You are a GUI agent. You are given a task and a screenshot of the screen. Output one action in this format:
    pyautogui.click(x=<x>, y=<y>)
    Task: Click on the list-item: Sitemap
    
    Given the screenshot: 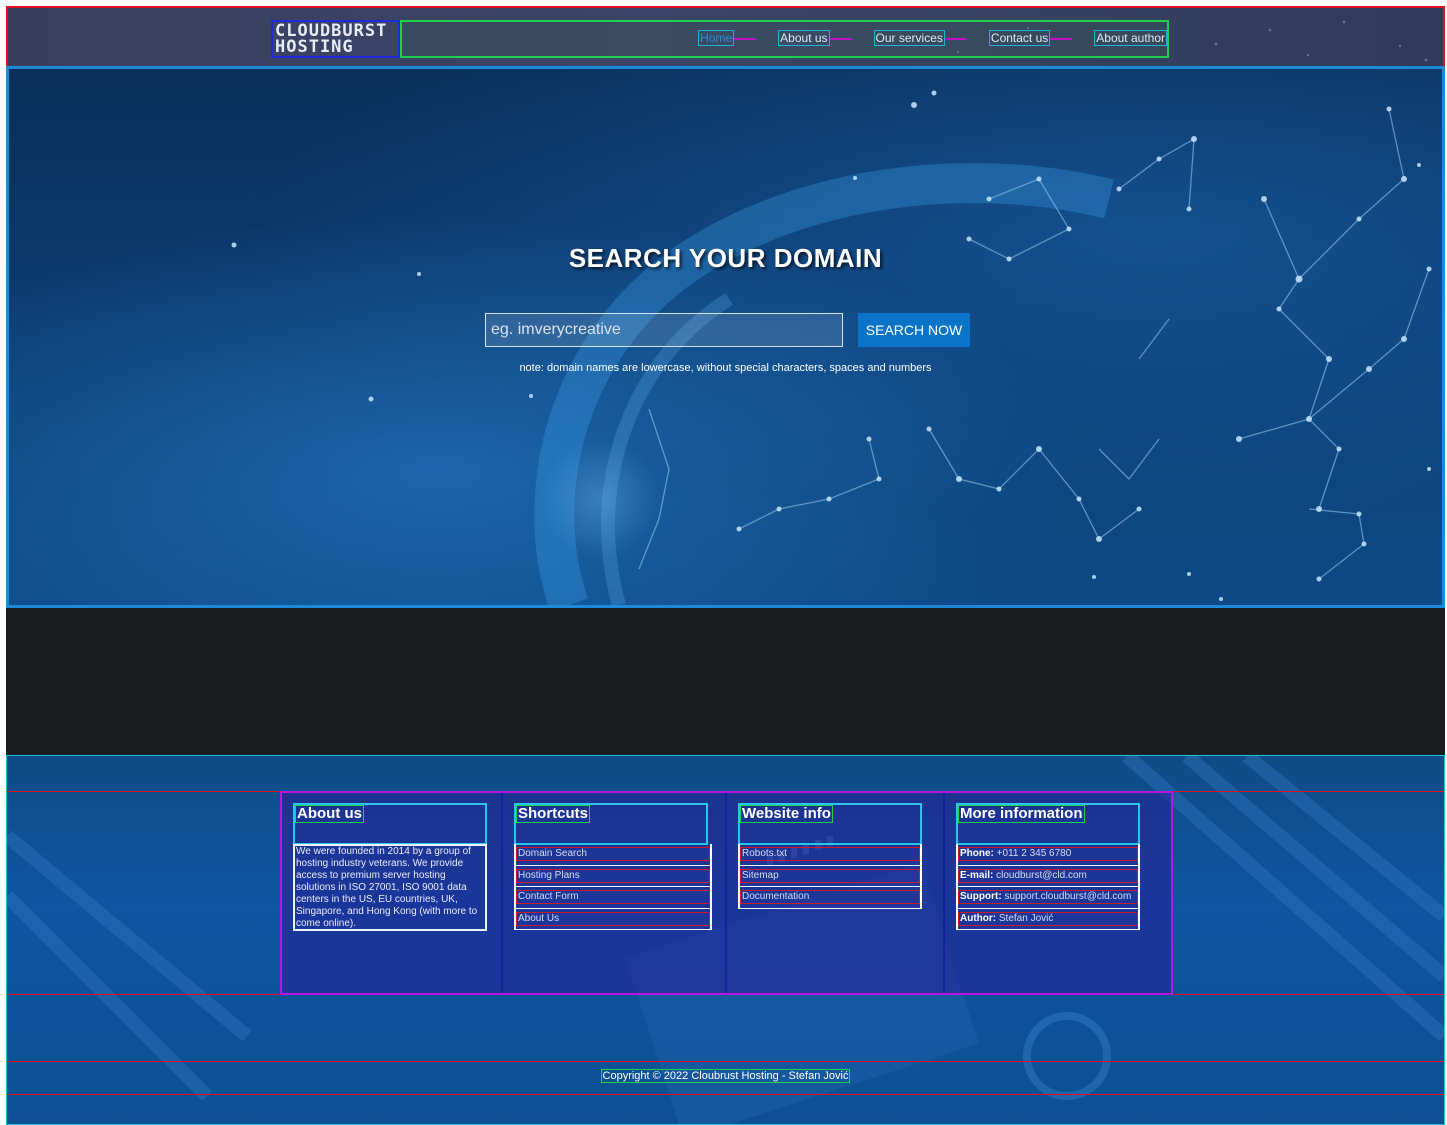 What is the action you would take?
    pyautogui.click(x=830, y=877)
    